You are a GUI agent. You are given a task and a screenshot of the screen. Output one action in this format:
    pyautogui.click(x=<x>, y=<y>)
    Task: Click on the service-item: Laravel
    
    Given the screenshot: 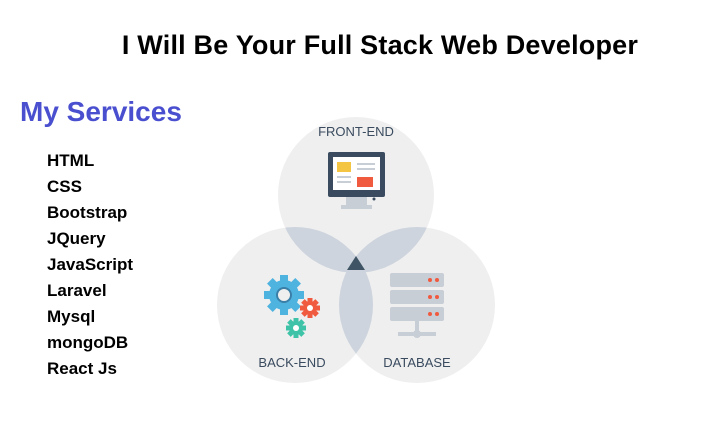 What is the action you would take?
    pyautogui.click(x=77, y=290)
    